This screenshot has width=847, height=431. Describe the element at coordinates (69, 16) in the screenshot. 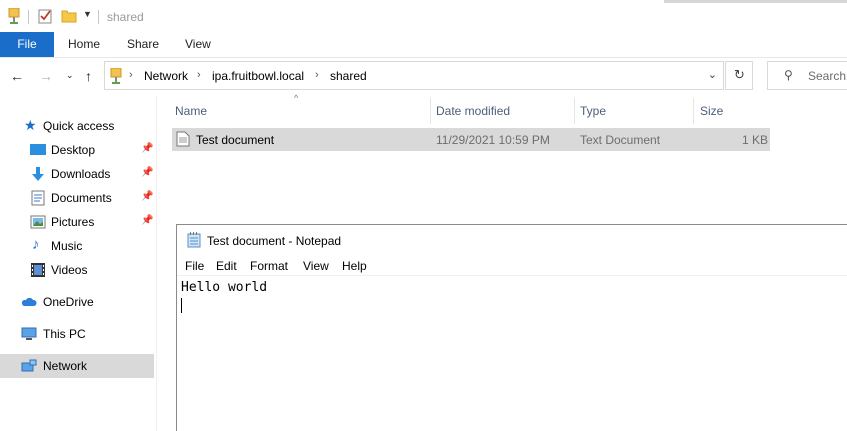

I see `new-folder-icon` at that location.